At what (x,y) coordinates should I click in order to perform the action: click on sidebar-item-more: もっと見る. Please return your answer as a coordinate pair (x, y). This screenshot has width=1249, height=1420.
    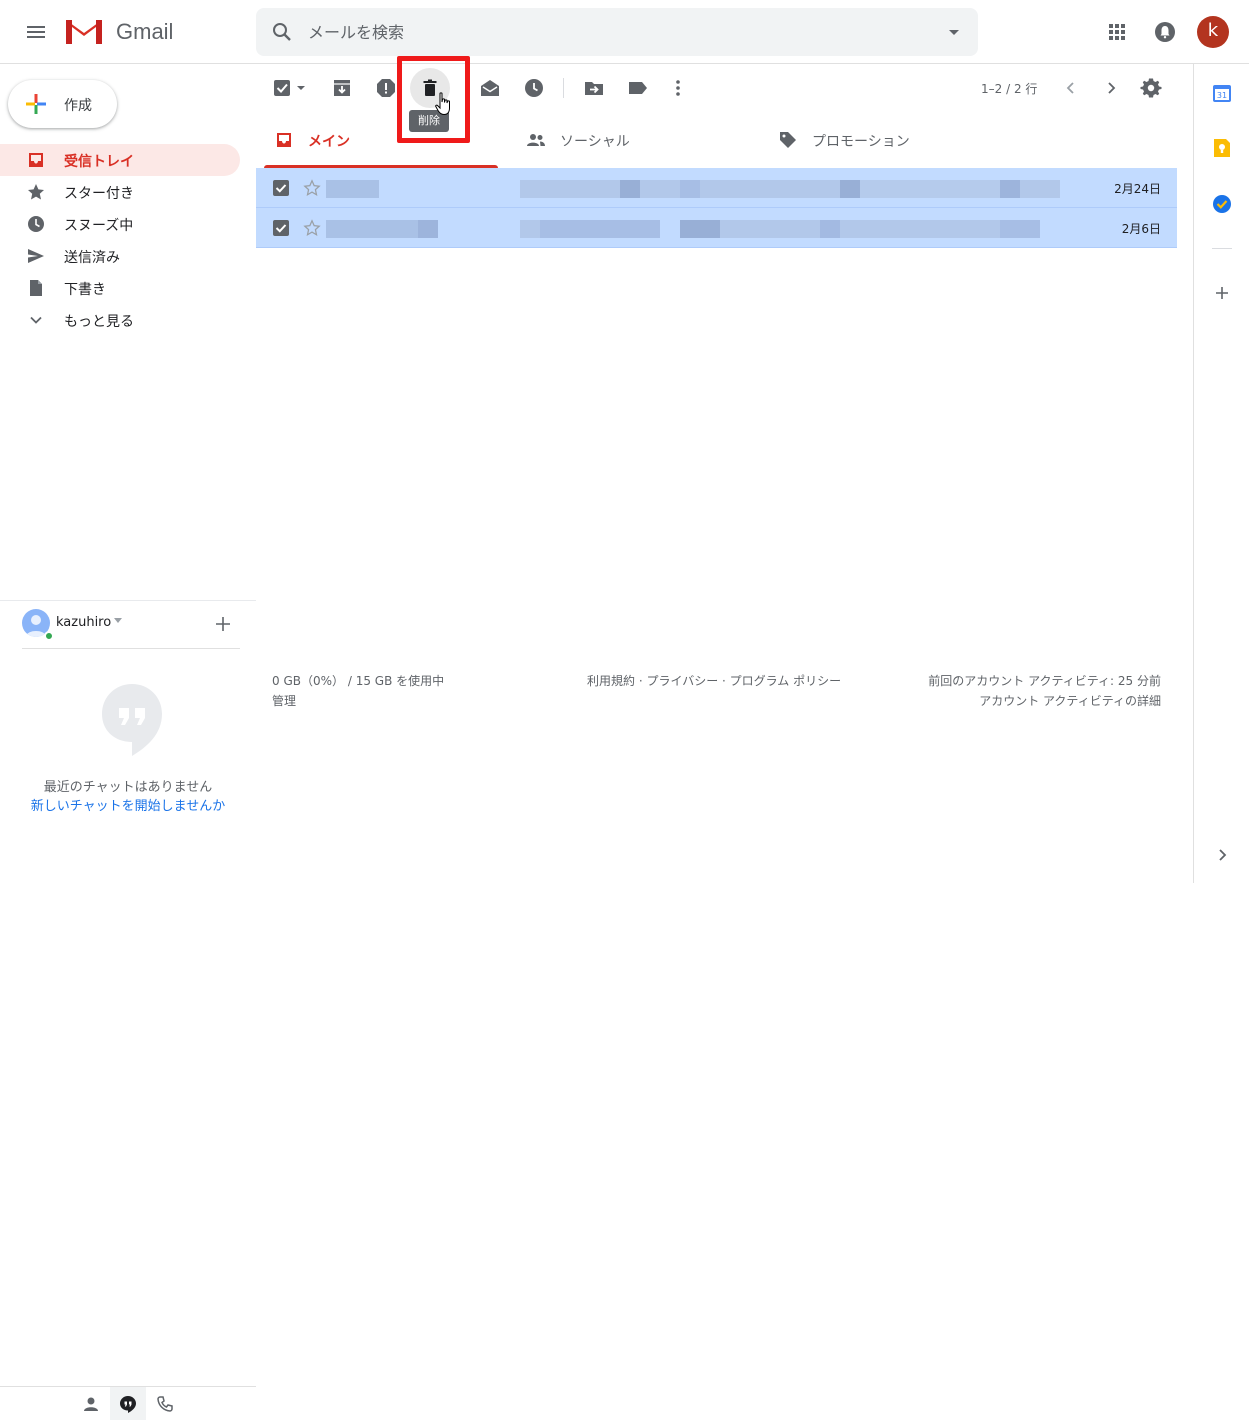
    Looking at the image, I should click on (120, 320).